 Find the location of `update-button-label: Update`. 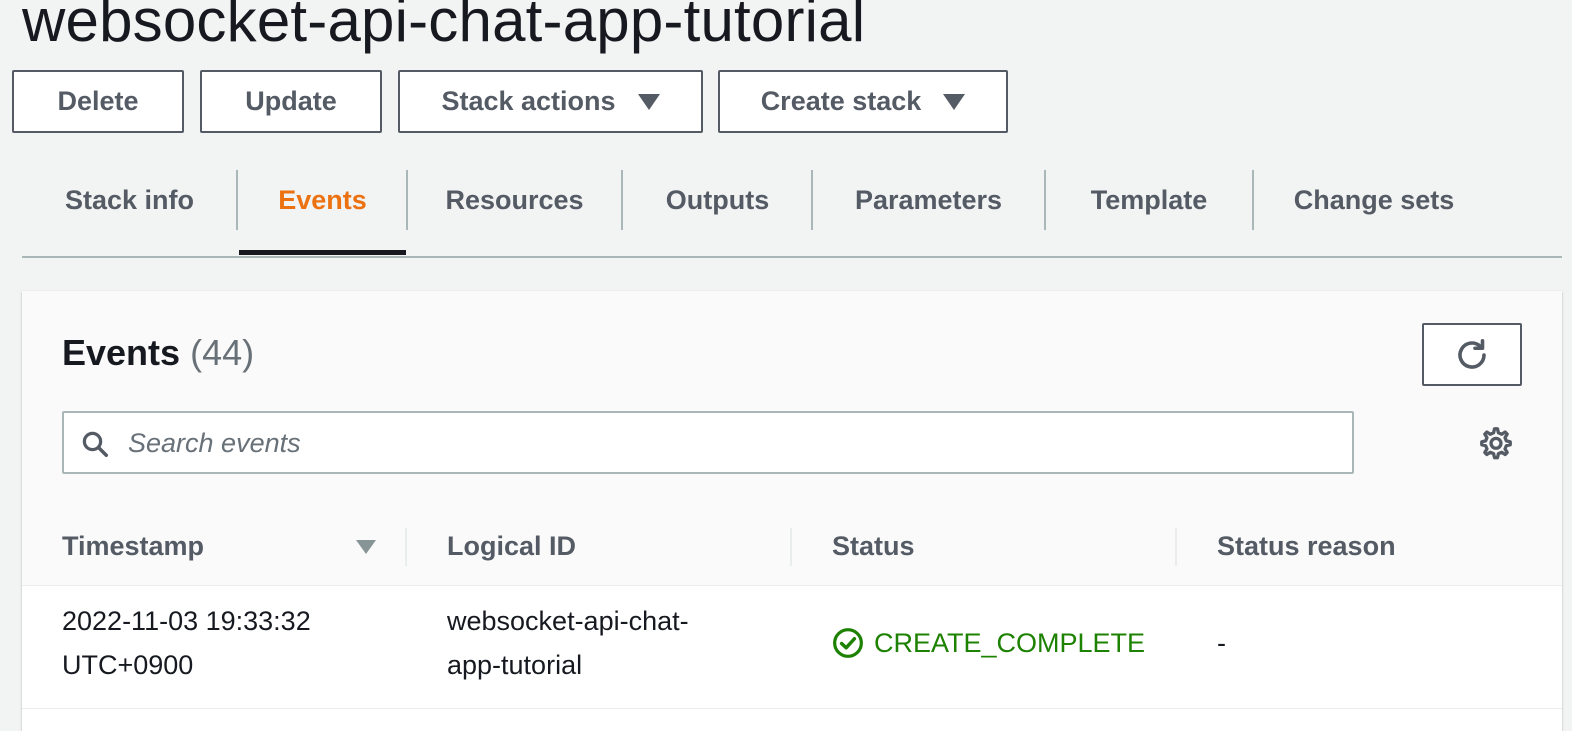

update-button-label: Update is located at coordinates (291, 101).